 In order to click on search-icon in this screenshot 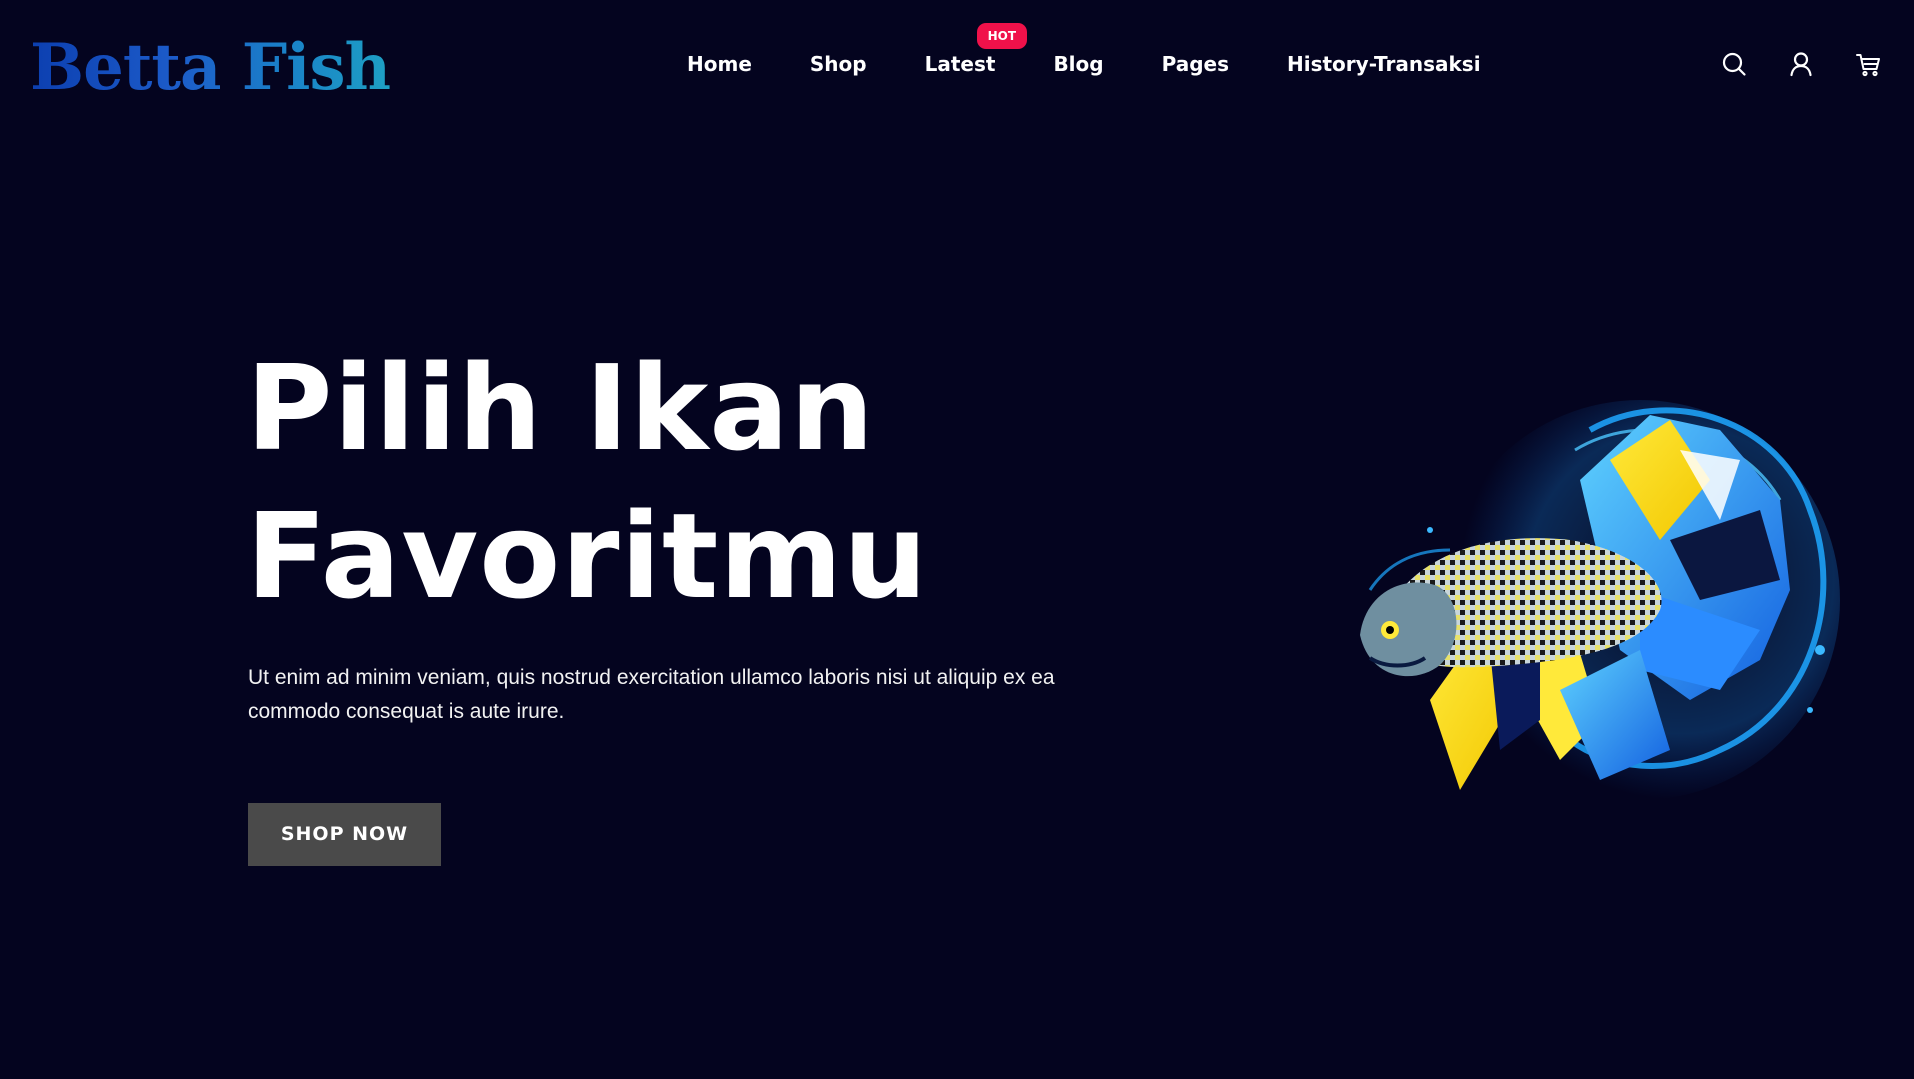, I will do `click(1734, 64)`.